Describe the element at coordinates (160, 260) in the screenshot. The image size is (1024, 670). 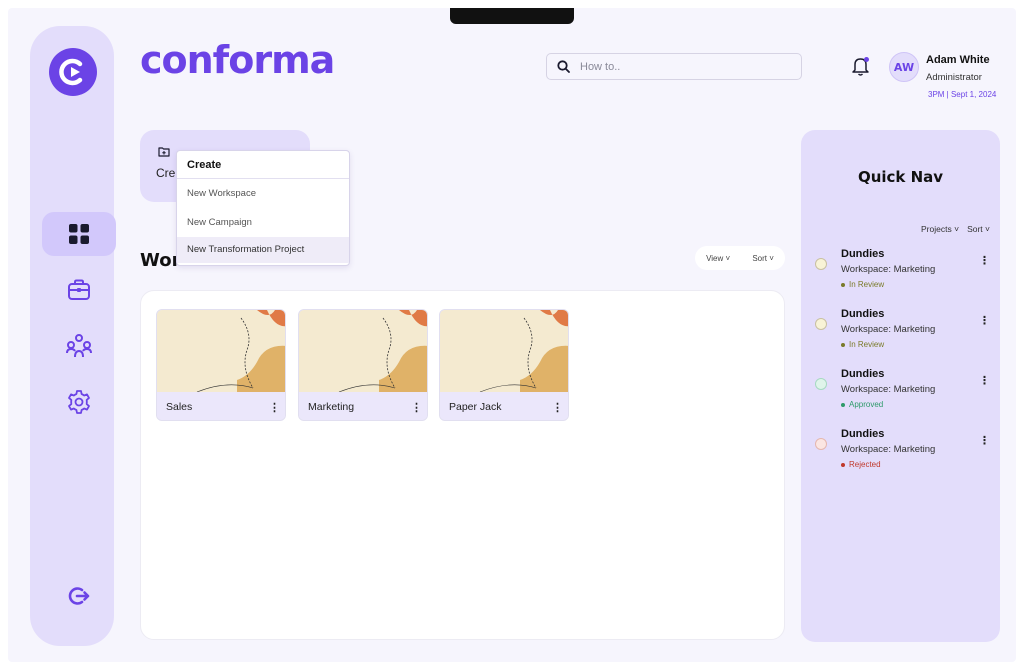
I see `workspaces-title: Wor` at that location.